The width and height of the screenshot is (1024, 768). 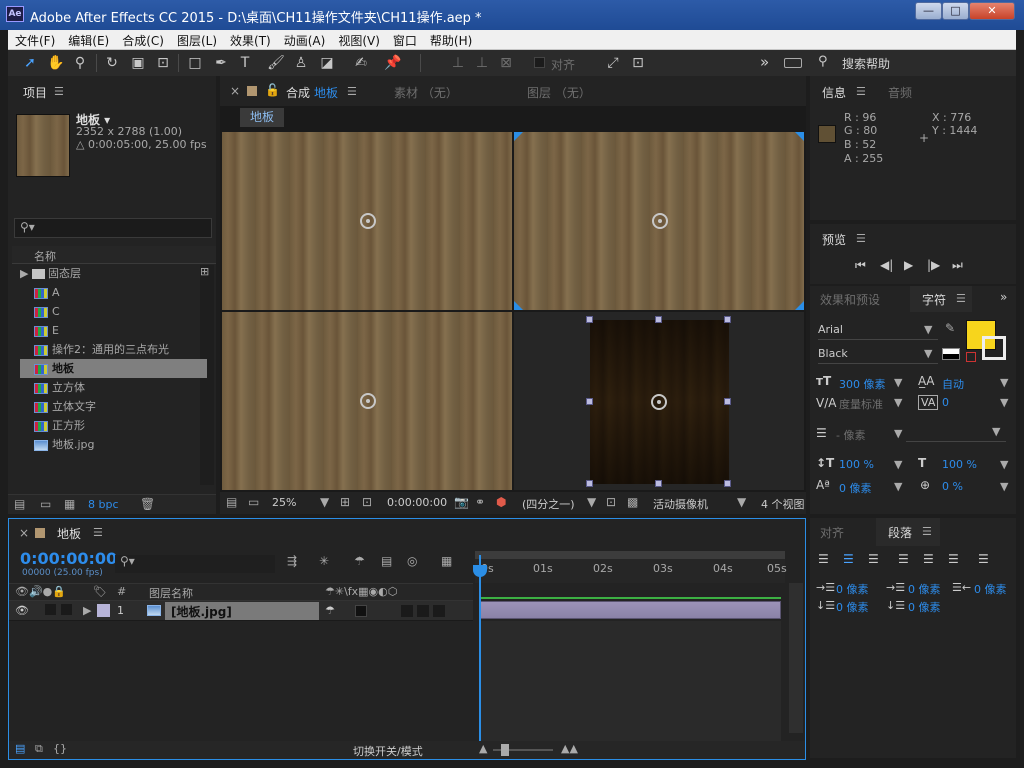 What do you see at coordinates (501, 502) in the screenshot?
I see `channels-icon: ⬢` at bounding box center [501, 502].